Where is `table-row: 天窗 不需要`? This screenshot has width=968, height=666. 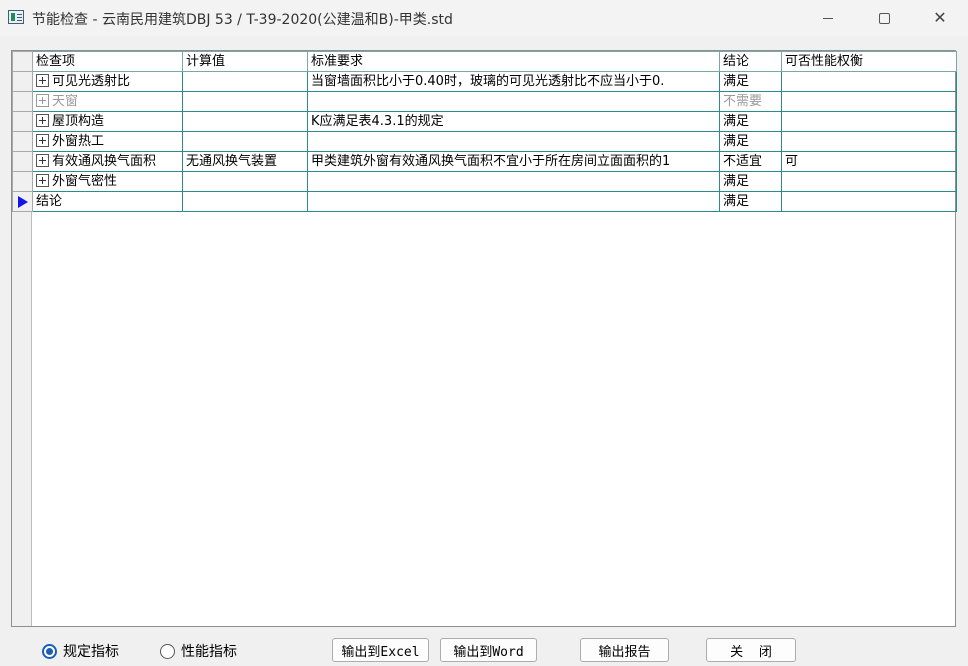 table-row: 天窗 不需要 is located at coordinates (484, 101).